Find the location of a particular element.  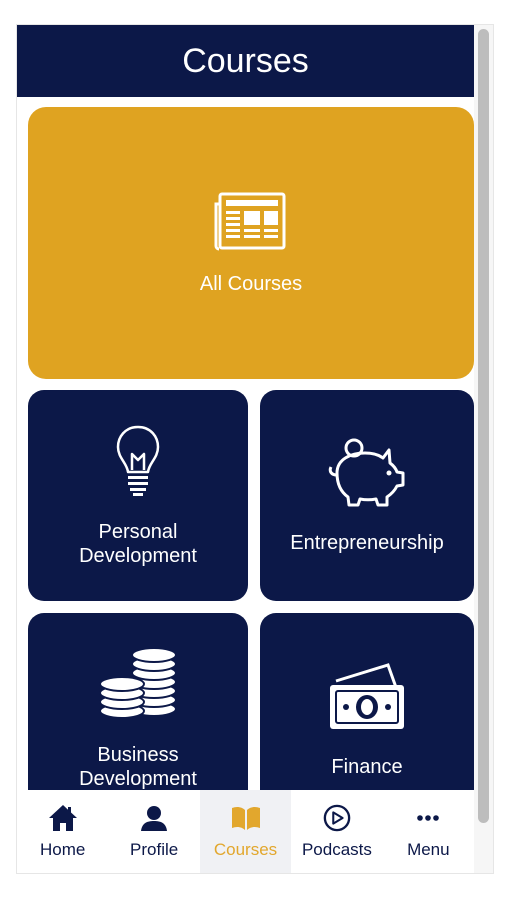

personal-development-tile: Personal Development is located at coordinates (138, 495).